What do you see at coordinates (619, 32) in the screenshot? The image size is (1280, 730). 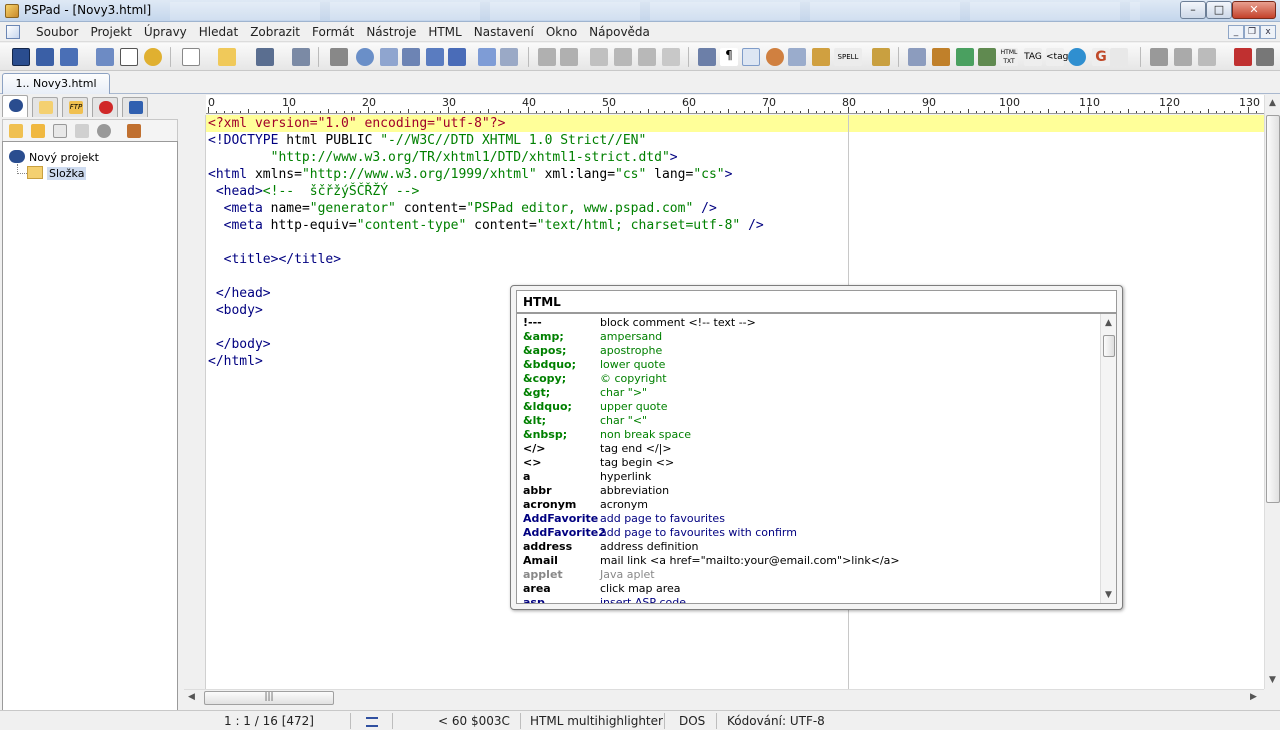 I see `menu-napoveda: Nápověda` at bounding box center [619, 32].